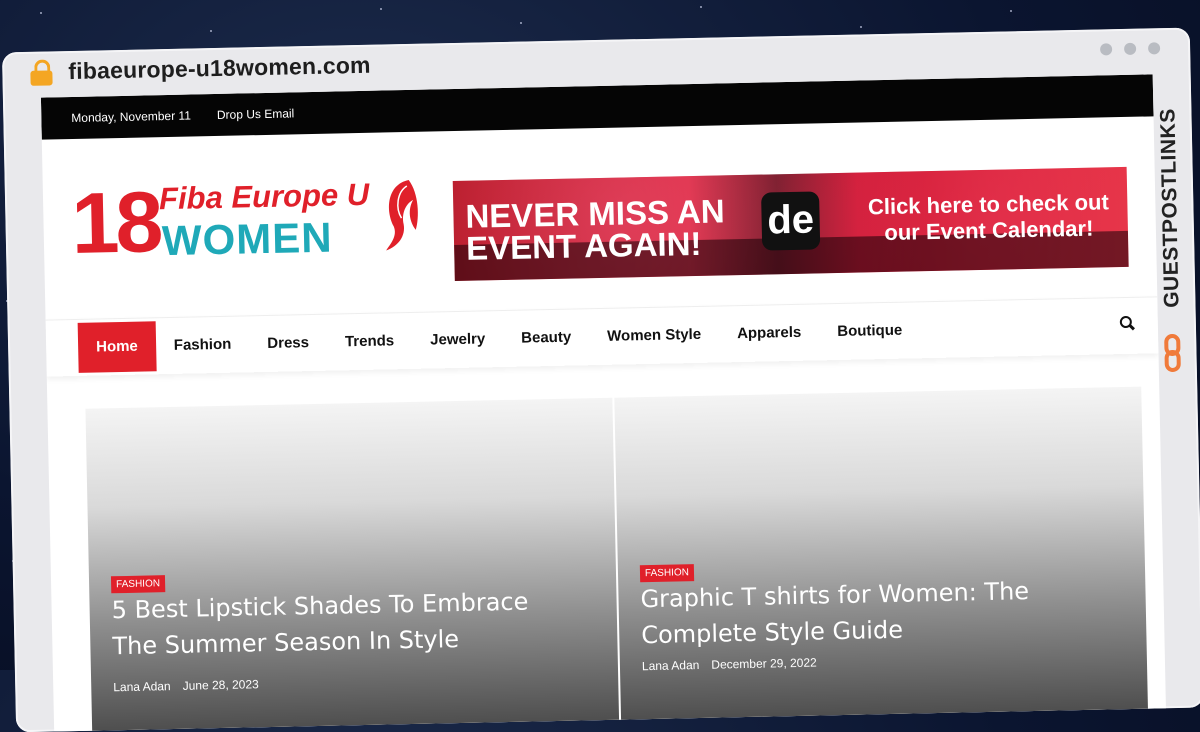  I want to click on site-logo: 18 Fiba Europe U WOMEN, so click(252, 223).